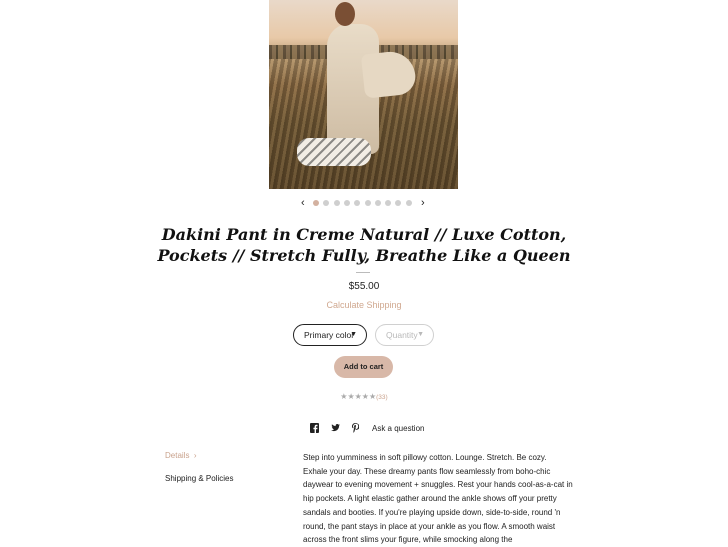  I want to click on image-carousel-nav: ‹ ›, so click(364, 203).